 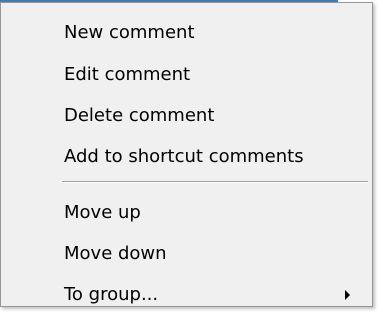 What do you see at coordinates (115, 253) in the screenshot?
I see `menu-item-label: Move down` at bounding box center [115, 253].